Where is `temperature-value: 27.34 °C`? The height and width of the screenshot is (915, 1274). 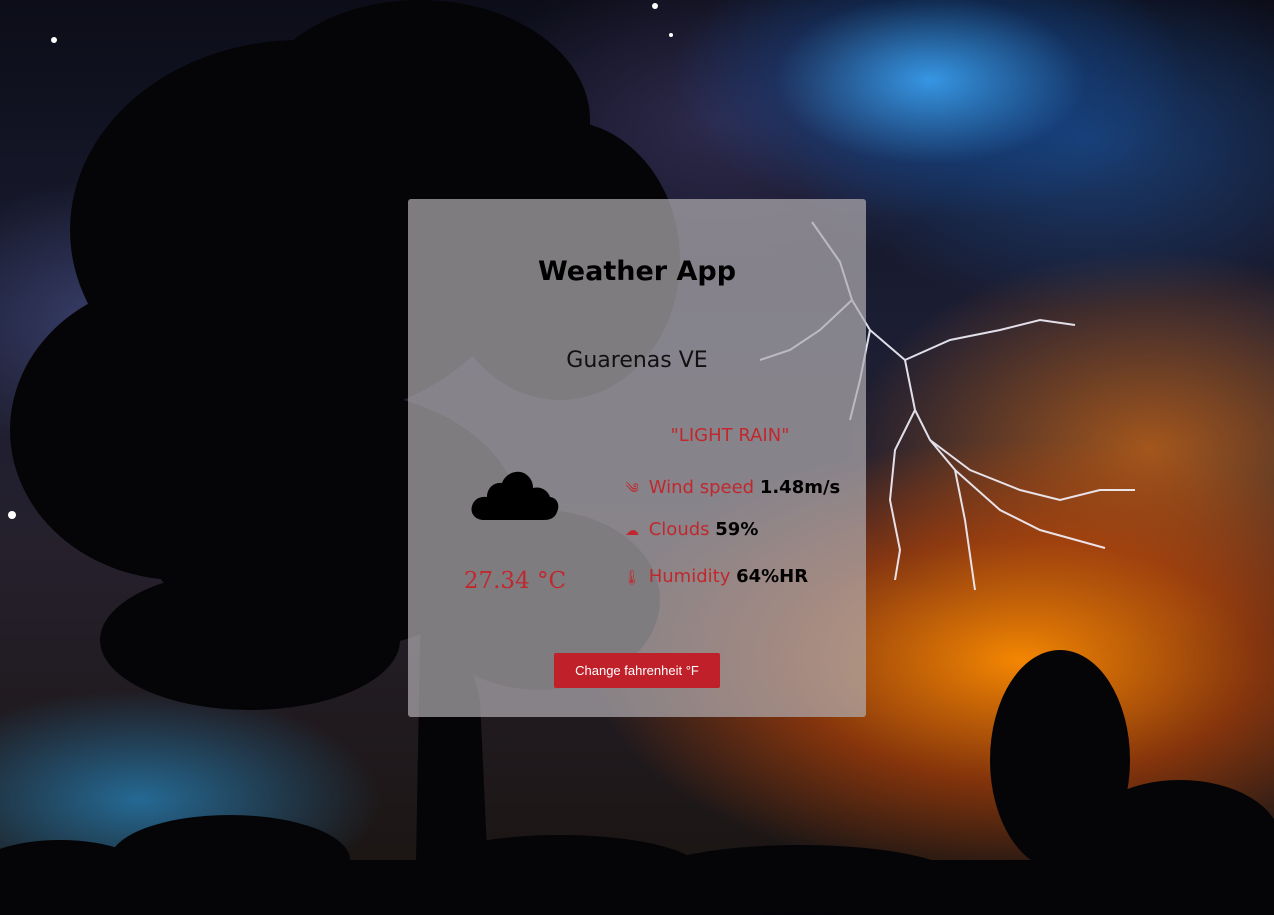
temperature-value: 27.34 °C is located at coordinates (515, 581).